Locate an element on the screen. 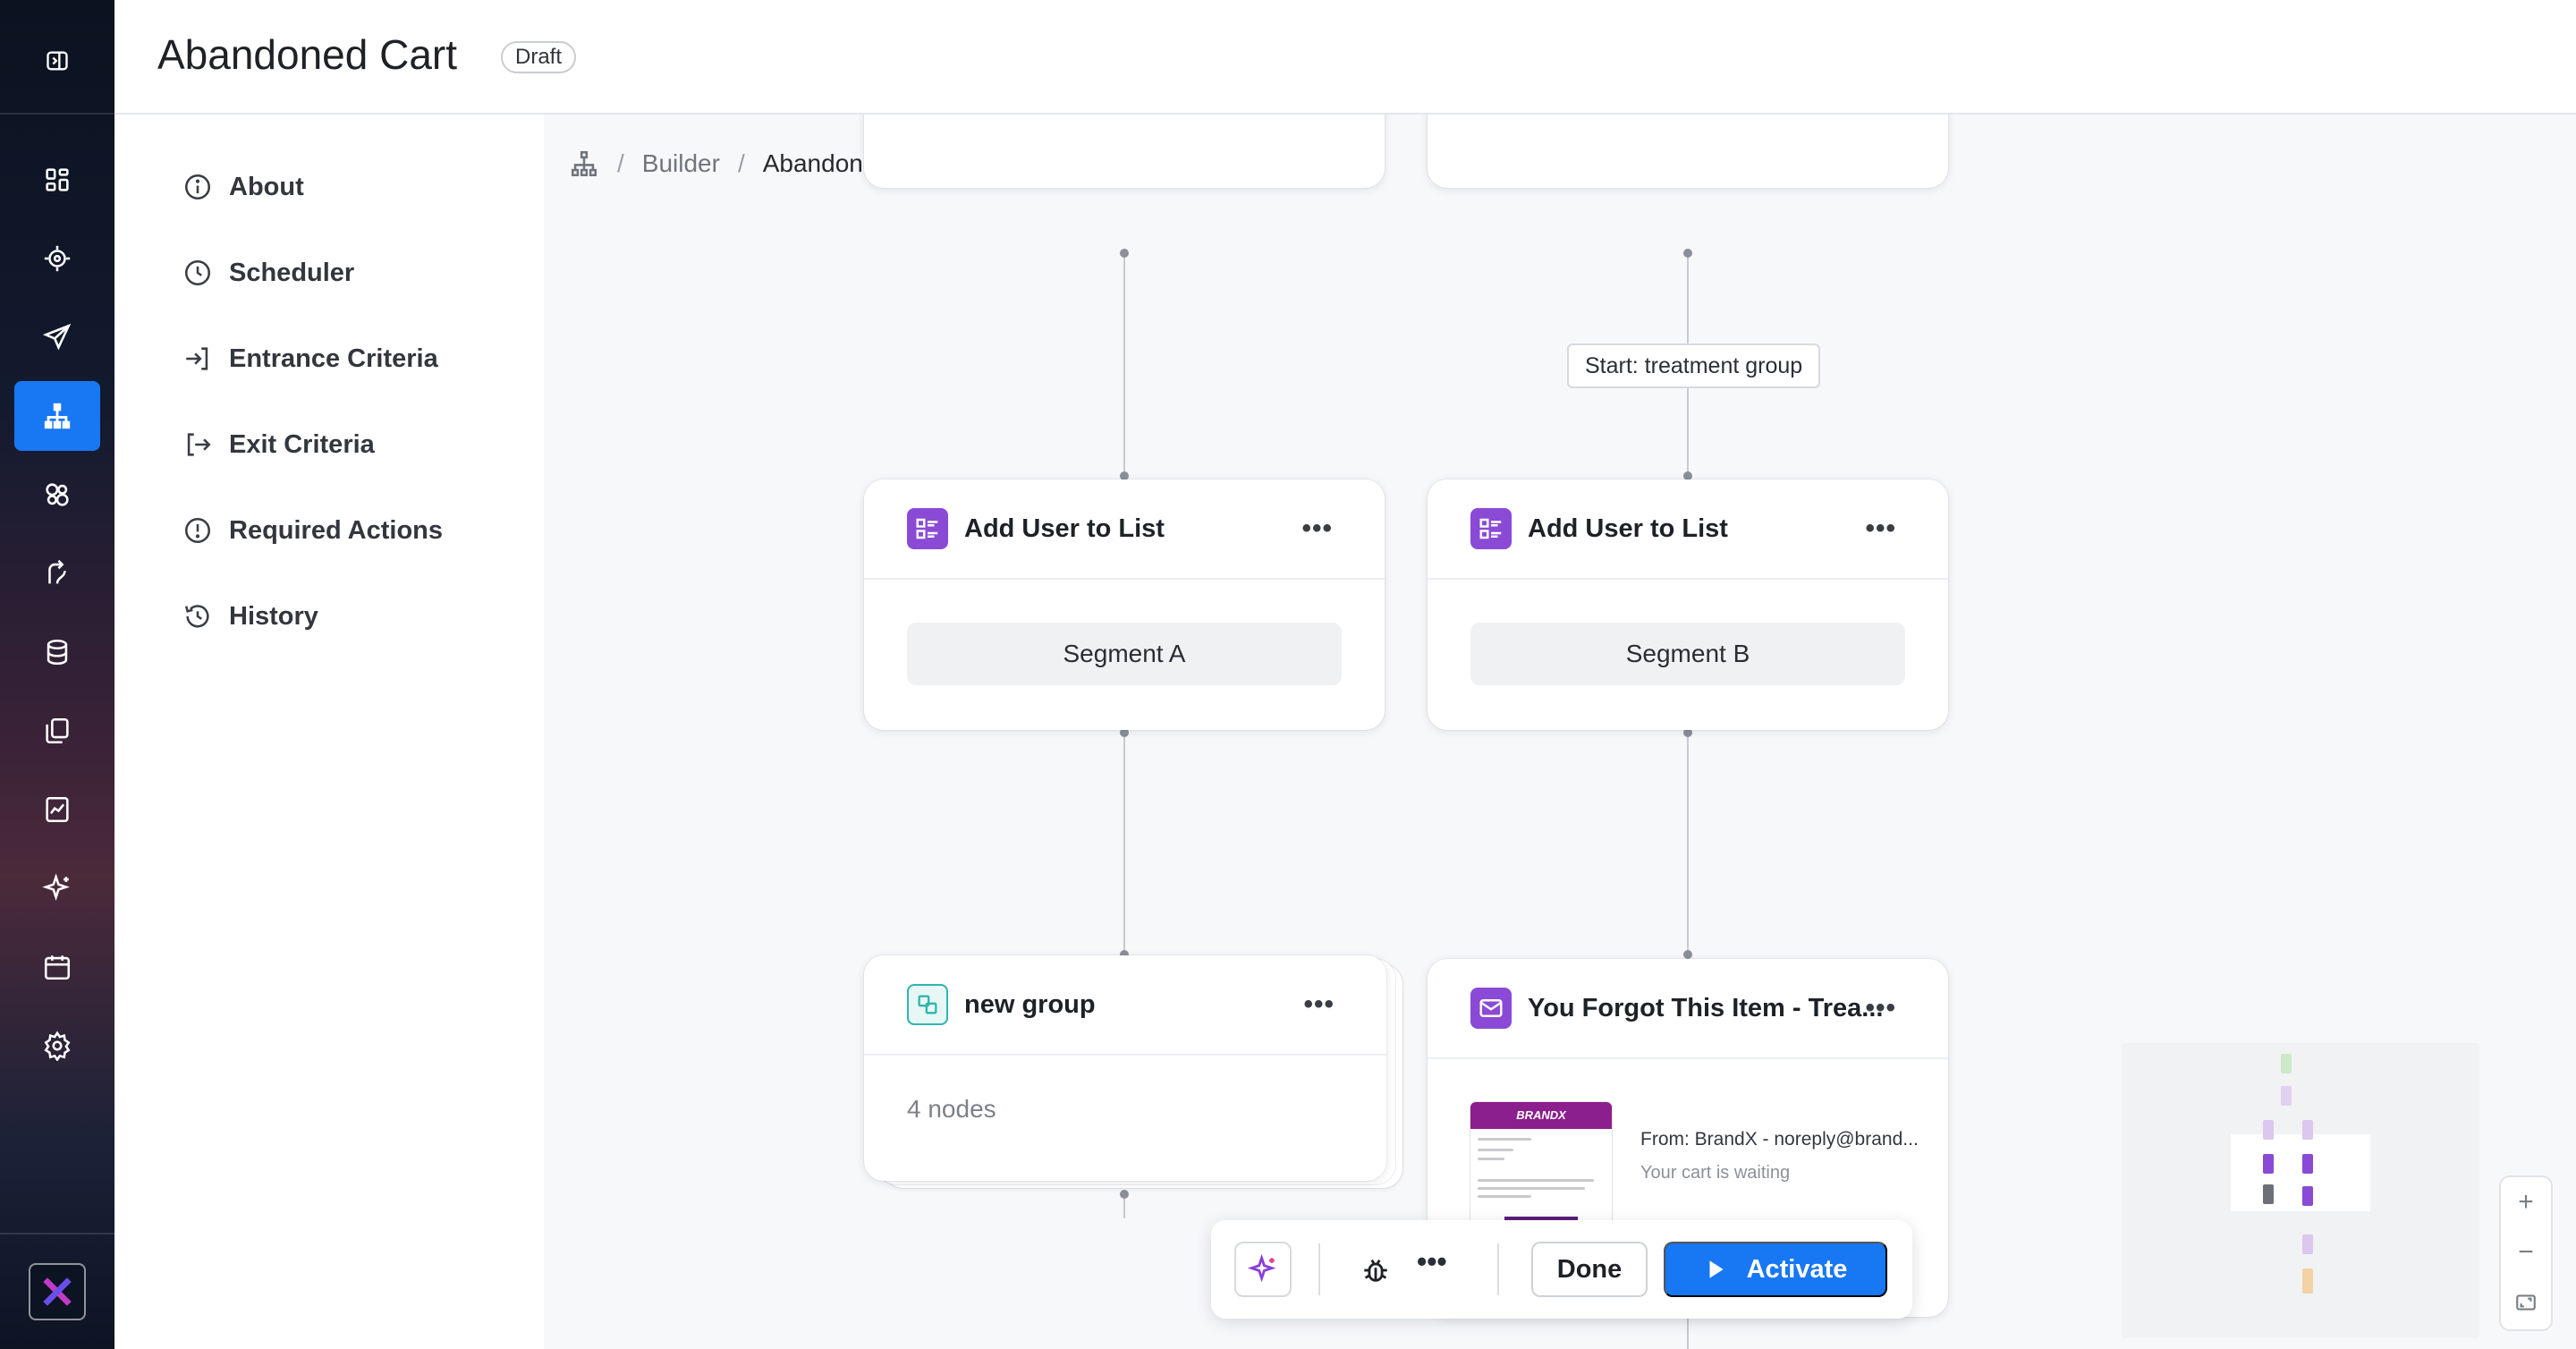 The width and height of the screenshot is (2576, 1349). send-icon is located at coordinates (57, 337).